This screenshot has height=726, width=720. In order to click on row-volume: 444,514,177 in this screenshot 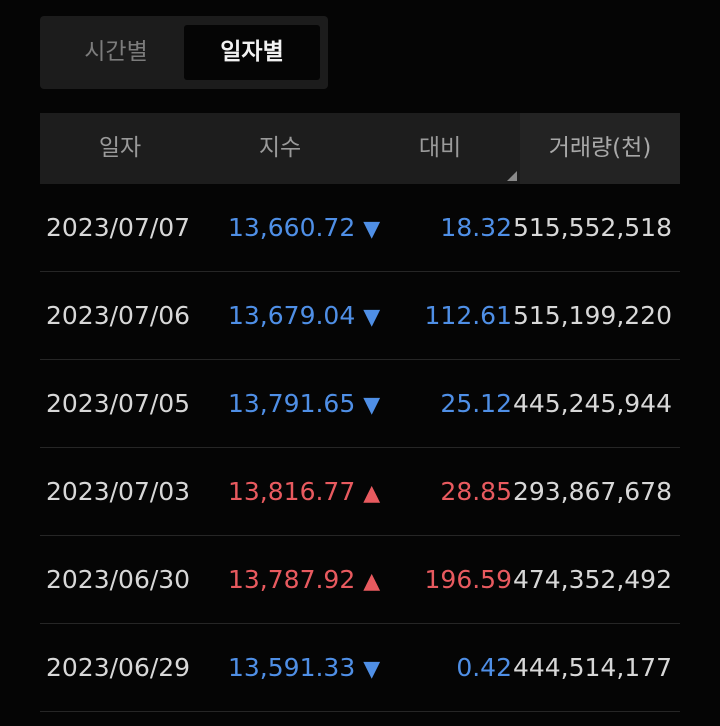, I will do `click(592, 667)`.